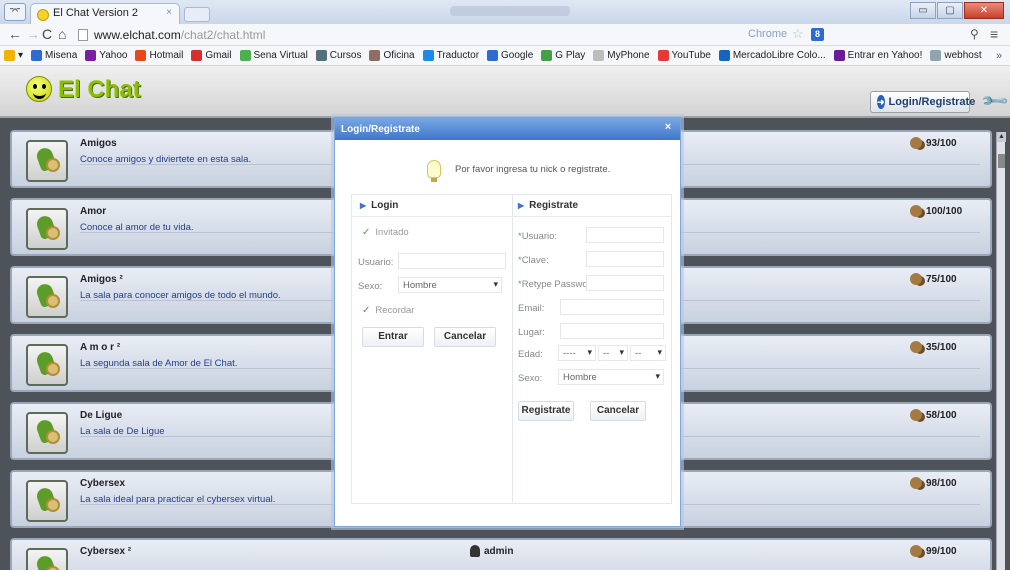 The height and width of the screenshot is (570, 1010). What do you see at coordinates (984, 10) in the screenshot?
I see `close-window-button: ✕` at bounding box center [984, 10].